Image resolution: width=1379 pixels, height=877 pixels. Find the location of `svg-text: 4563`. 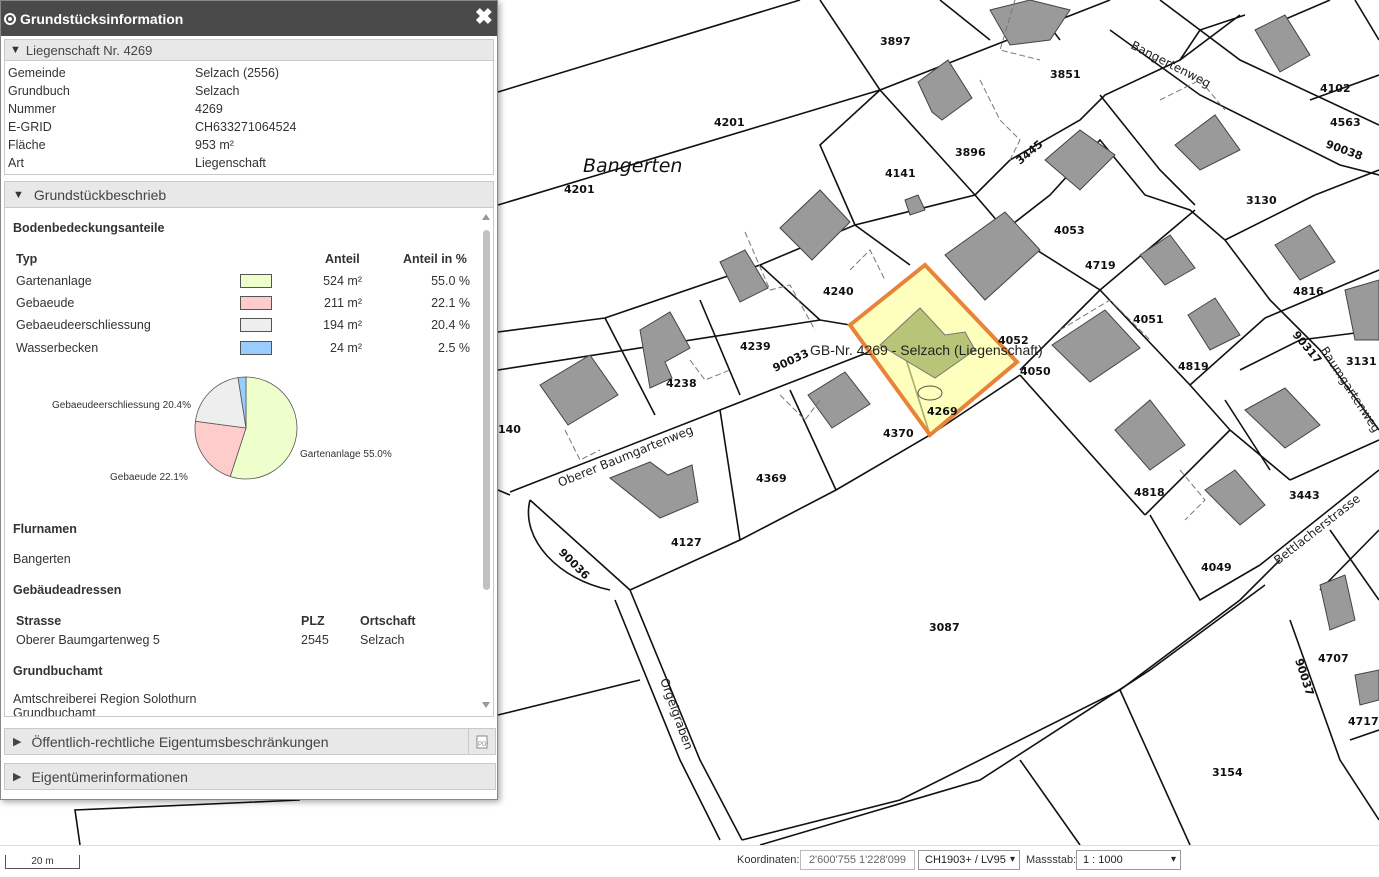

svg-text: 4563 is located at coordinates (1345, 122).